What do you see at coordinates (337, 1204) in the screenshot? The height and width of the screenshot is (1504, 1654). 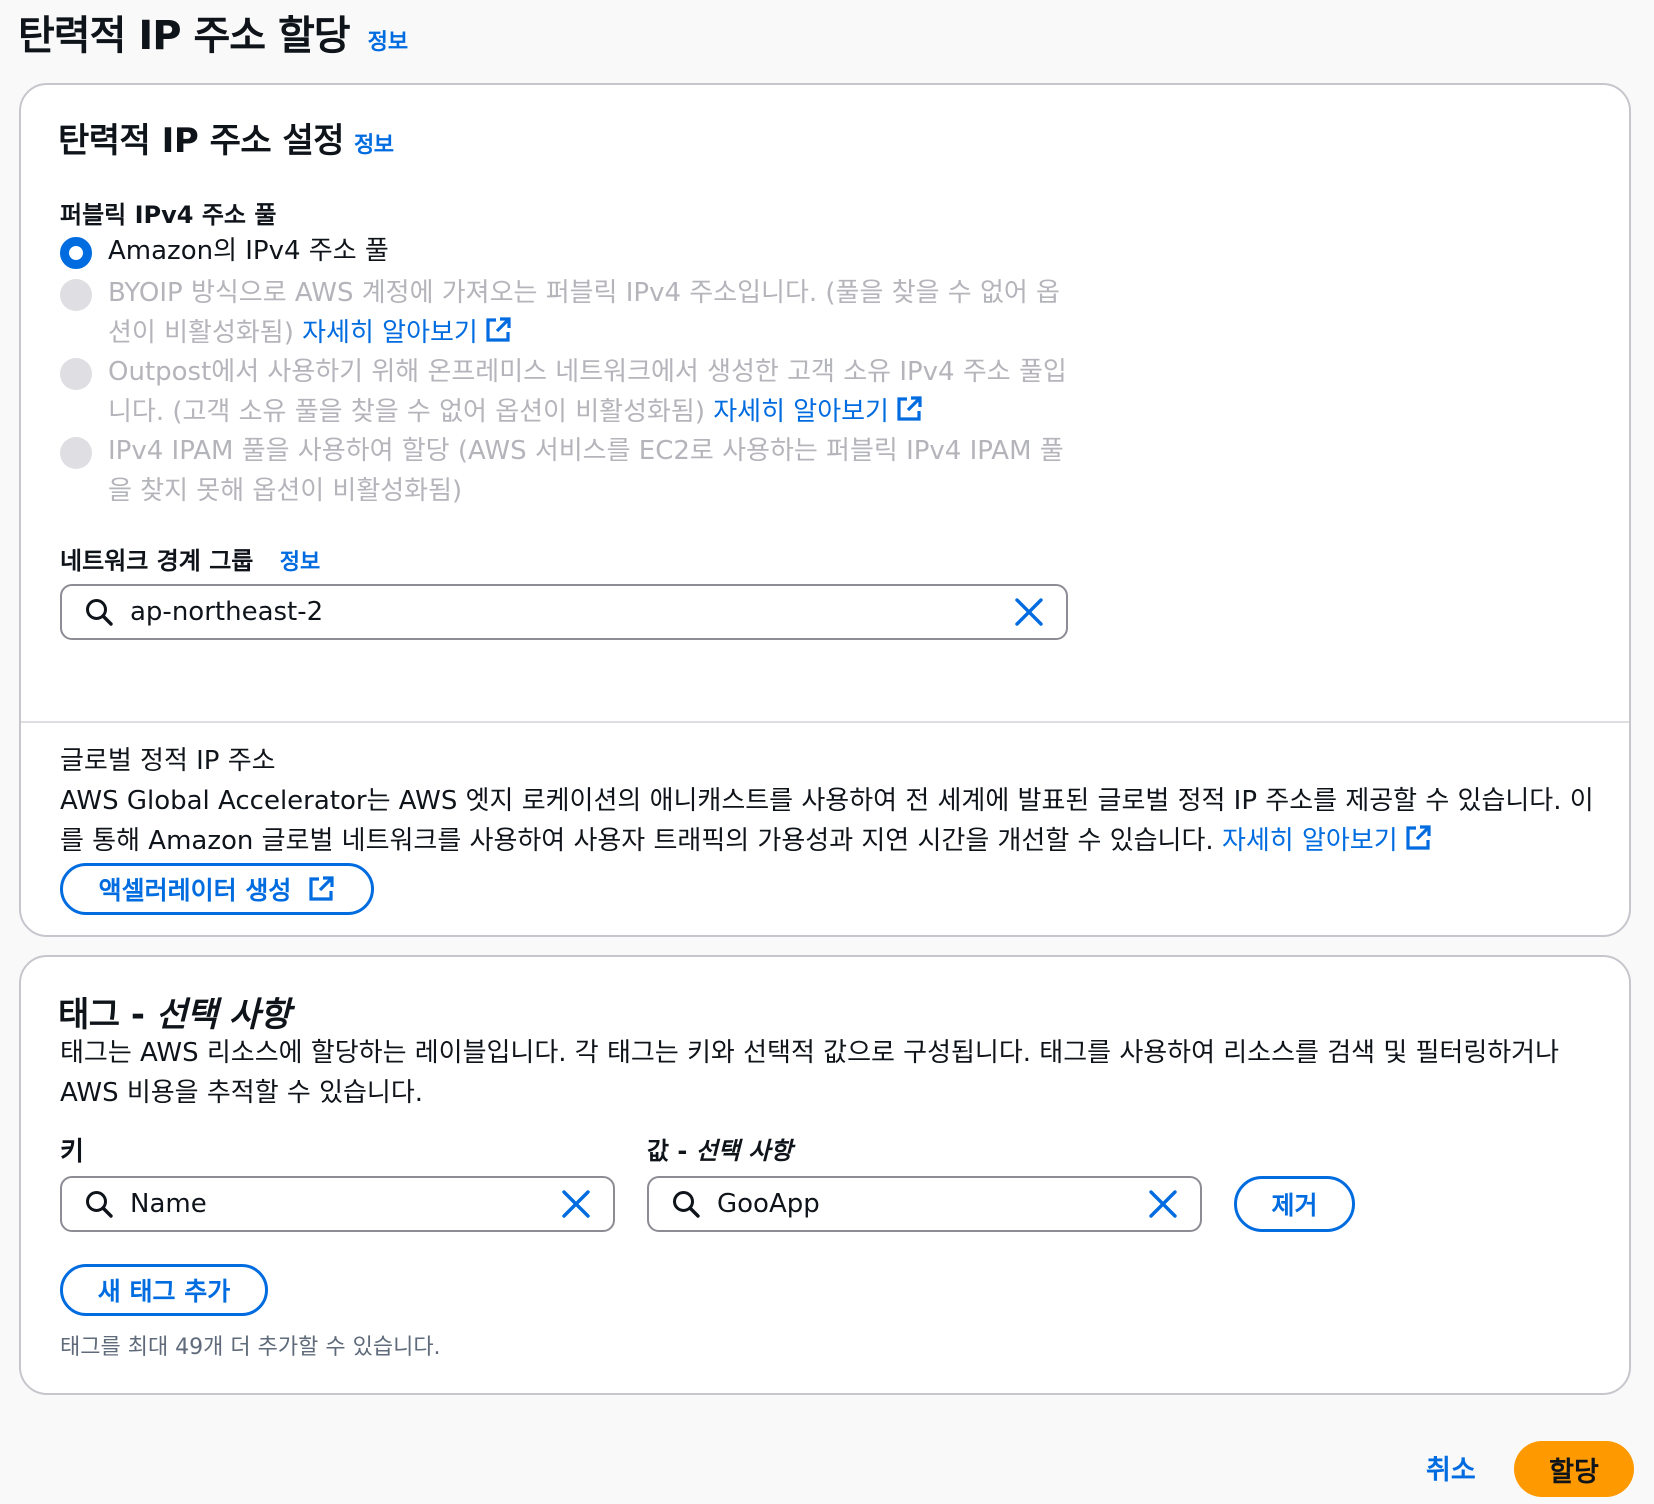 I see `tag-key-input: Name` at bounding box center [337, 1204].